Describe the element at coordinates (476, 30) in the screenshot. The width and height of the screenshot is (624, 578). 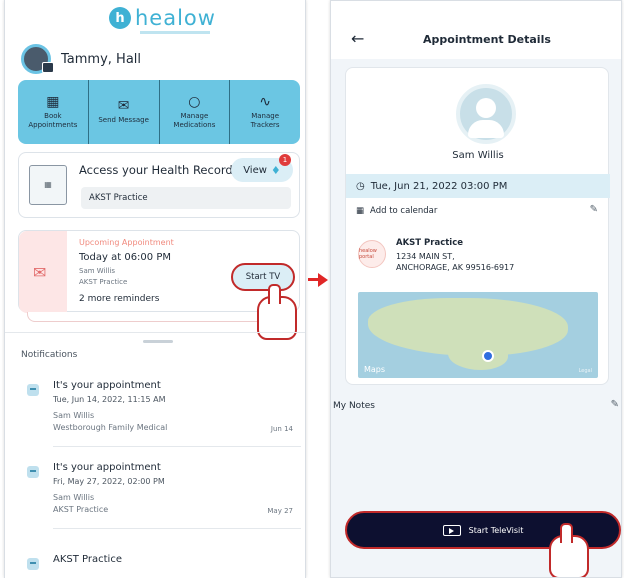
I see `header: ← Appointment Details` at that location.